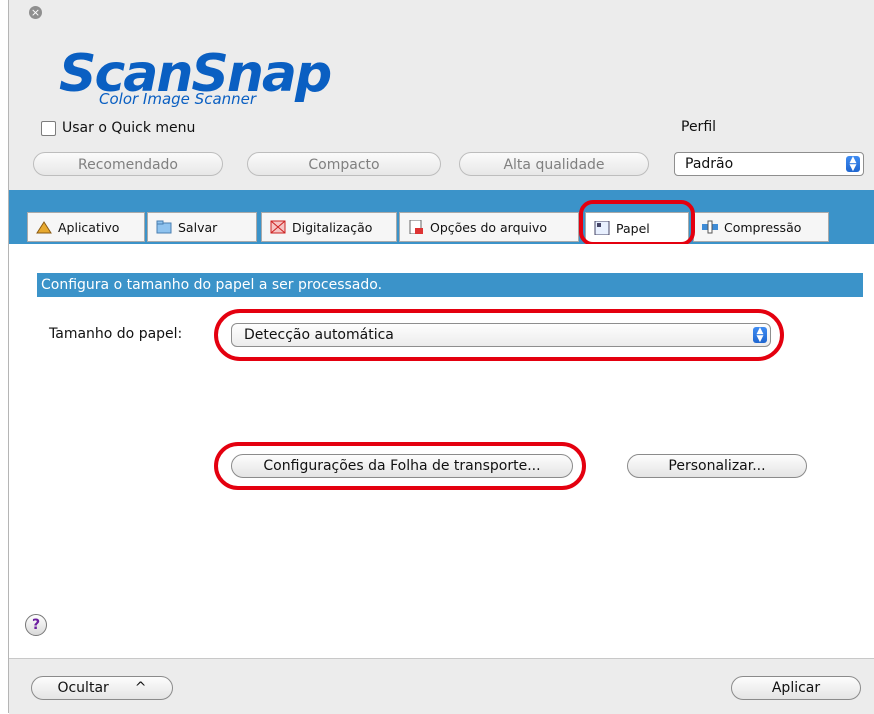 The width and height of the screenshot is (874, 714). Describe the element at coordinates (769, 164) in the screenshot. I see `profile-select: Padrão ▲ ▼` at that location.